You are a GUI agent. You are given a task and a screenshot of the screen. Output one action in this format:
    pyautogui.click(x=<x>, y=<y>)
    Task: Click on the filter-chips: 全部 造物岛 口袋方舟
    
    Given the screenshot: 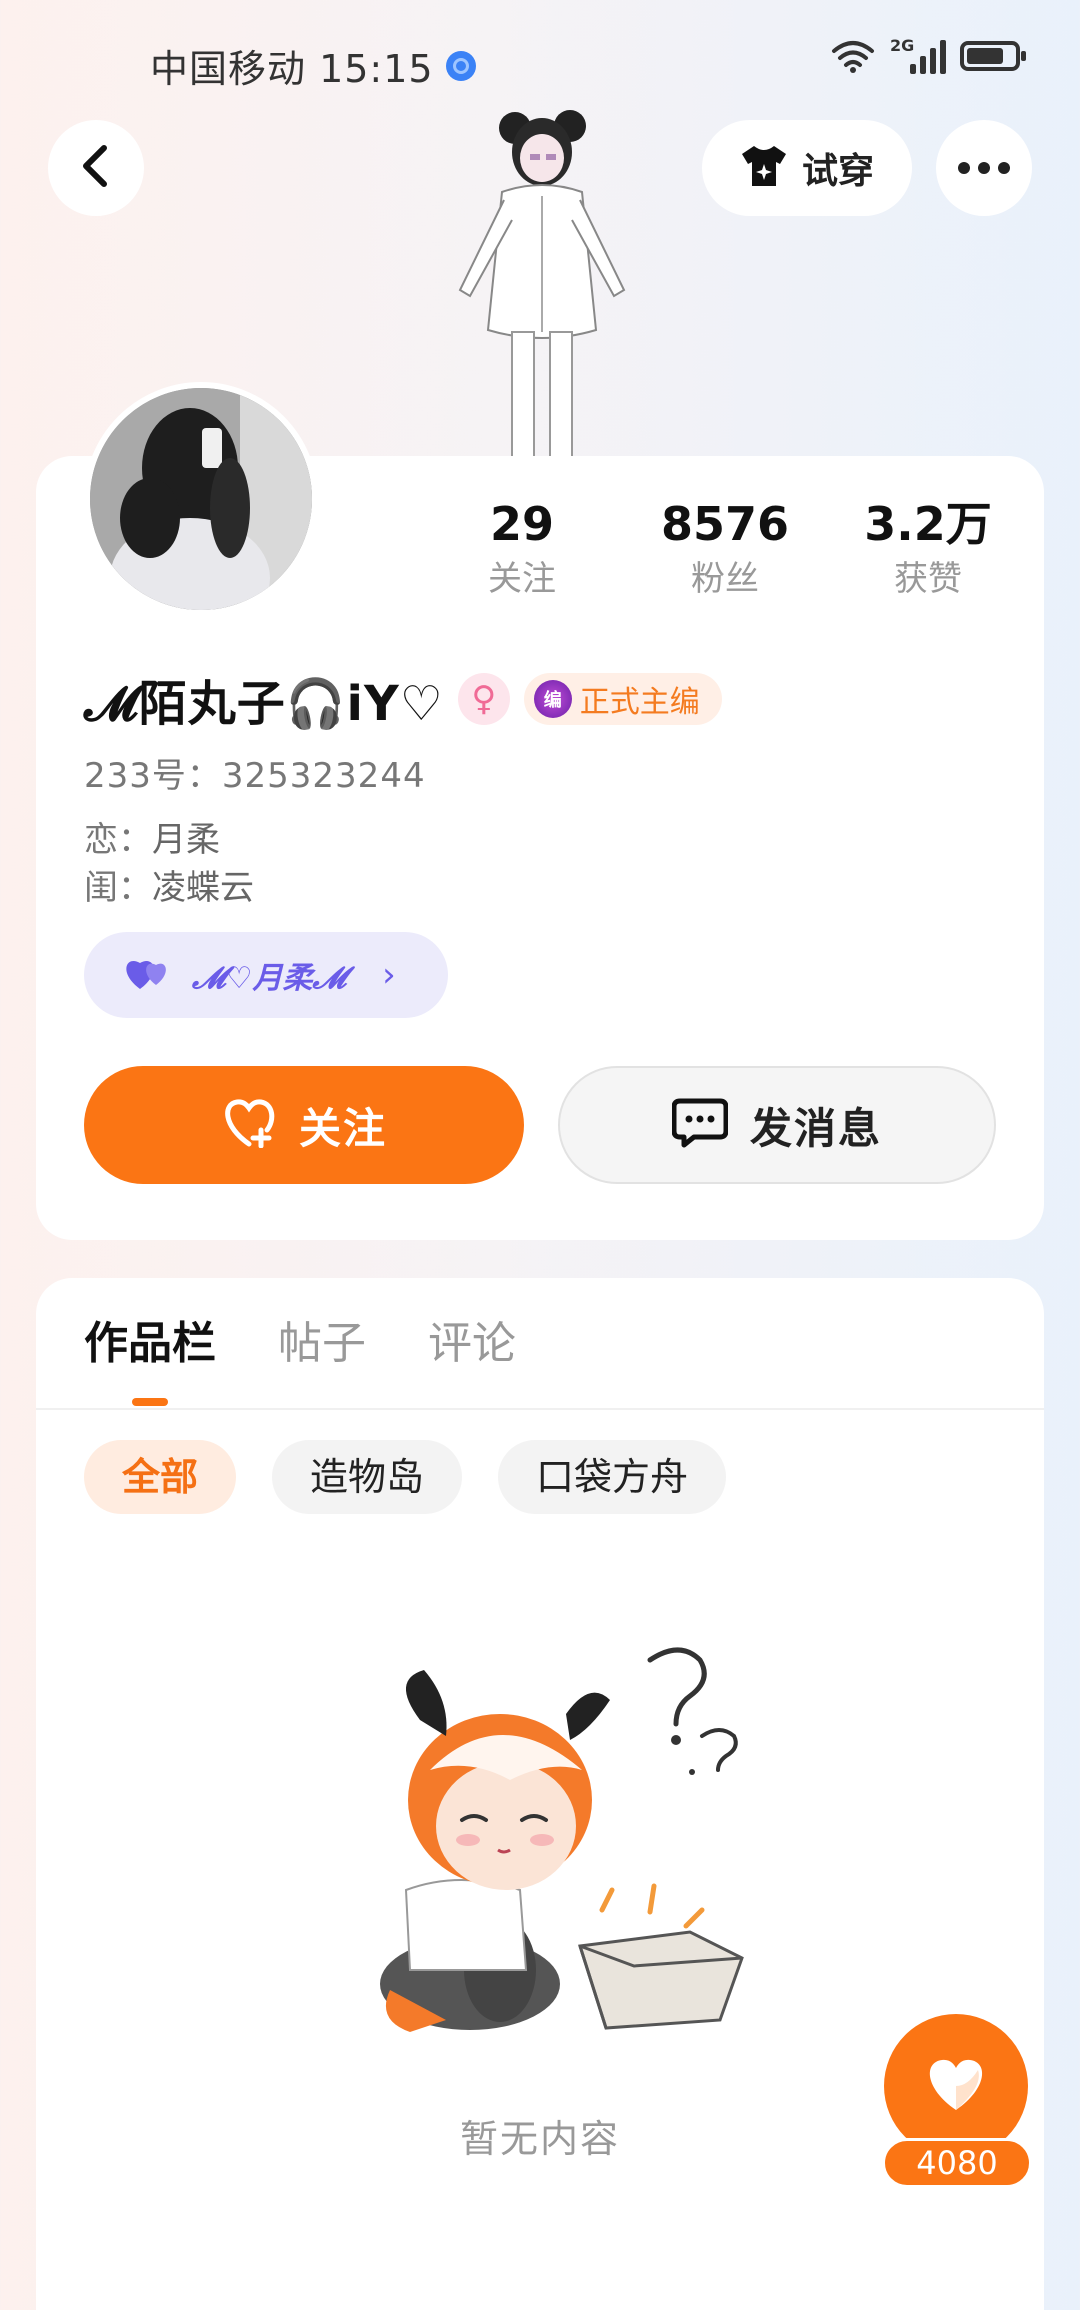 What is the action you would take?
    pyautogui.click(x=405, y=1477)
    